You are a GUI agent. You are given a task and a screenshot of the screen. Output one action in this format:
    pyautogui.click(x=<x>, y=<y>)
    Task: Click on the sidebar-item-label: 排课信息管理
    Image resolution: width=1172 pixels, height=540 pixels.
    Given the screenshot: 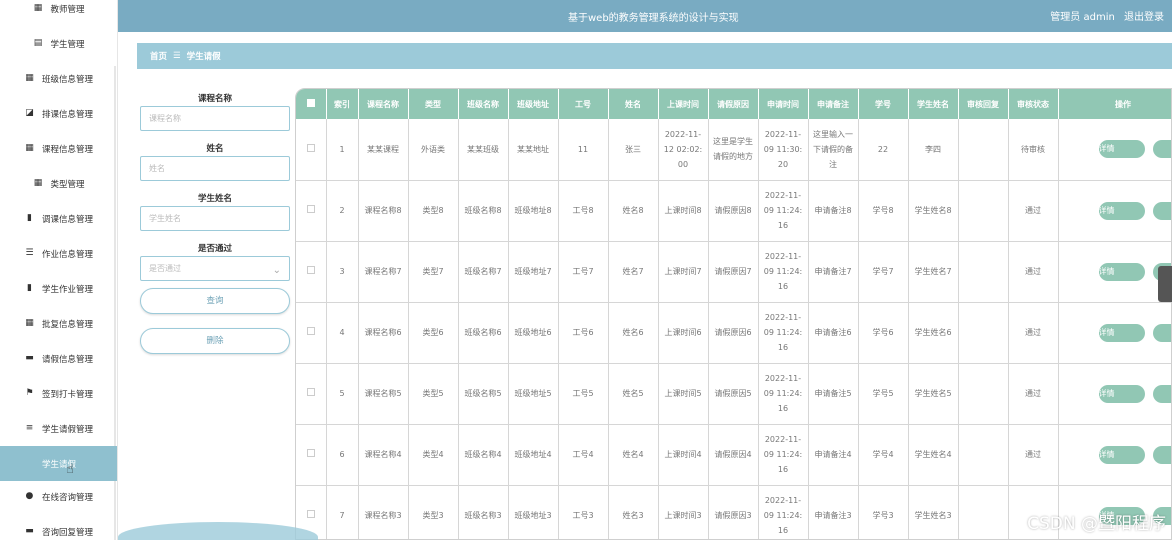 What is the action you would take?
    pyautogui.click(x=67, y=114)
    